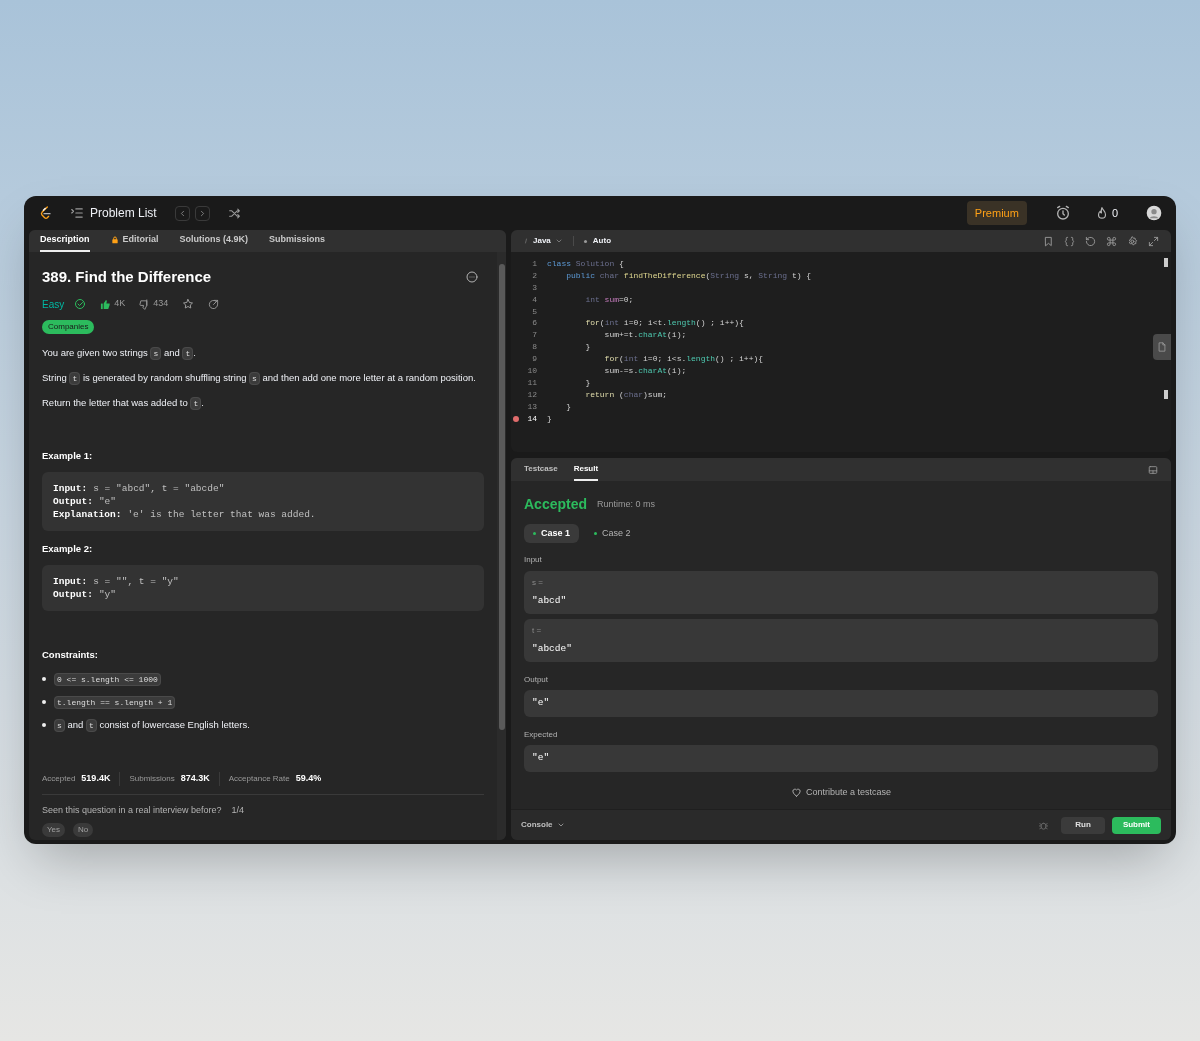 The image size is (1200, 1041). Describe the element at coordinates (534, 299) in the screenshot. I see `line-number: 4` at that location.